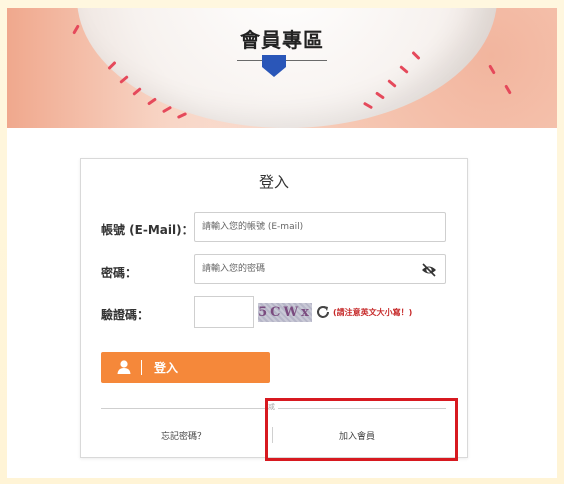 This screenshot has width=564, height=484. I want to click on forgot-password-link: 忘記密碼？, so click(183, 435).